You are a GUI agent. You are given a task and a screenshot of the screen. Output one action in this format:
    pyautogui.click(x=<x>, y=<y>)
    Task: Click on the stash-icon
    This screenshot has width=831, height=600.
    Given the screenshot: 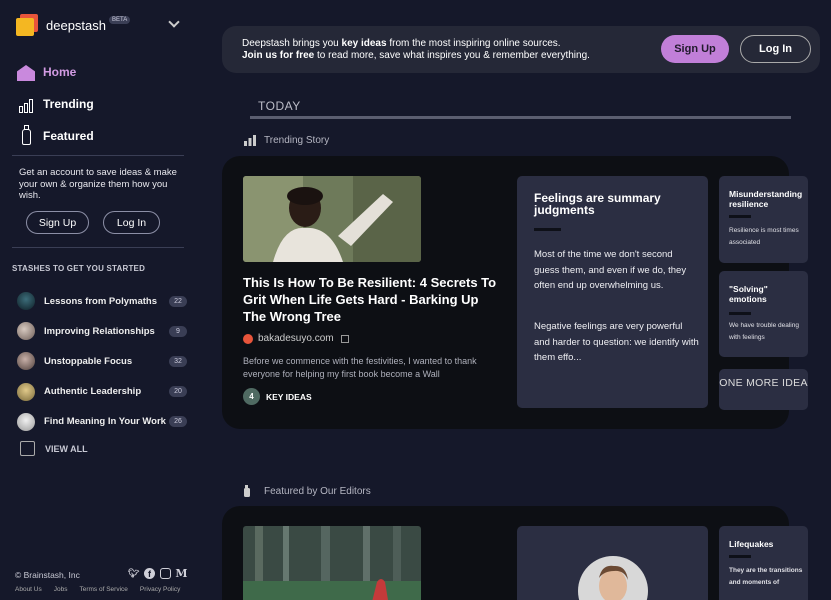 What is the action you would take?
    pyautogui.click(x=27, y=448)
    